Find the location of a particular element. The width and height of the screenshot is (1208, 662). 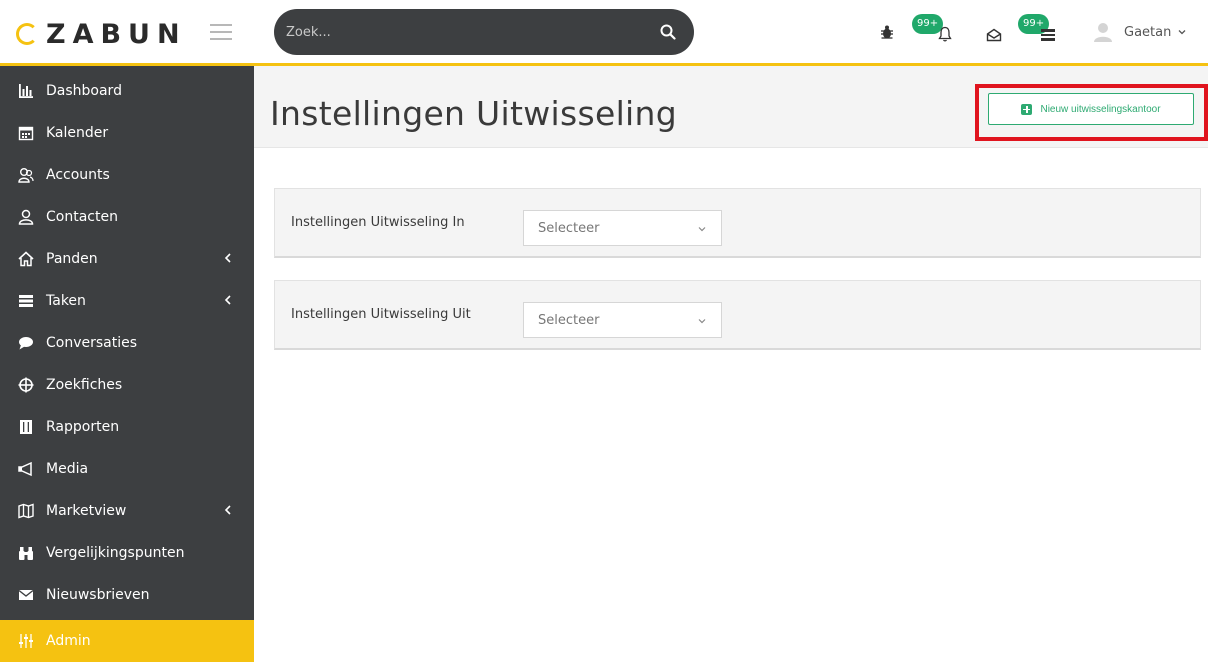

select-exchange-in: Selecteer is located at coordinates (622, 228).